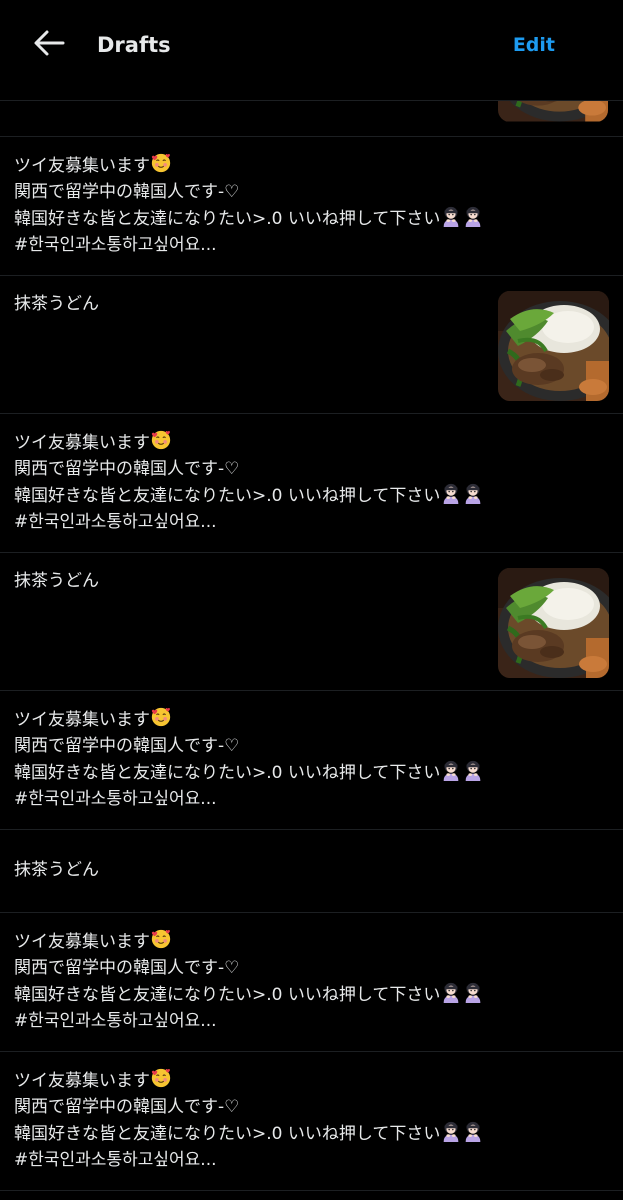 The height and width of the screenshot is (1200, 623). Describe the element at coordinates (534, 45) in the screenshot. I see `edit-button: Edit` at that location.